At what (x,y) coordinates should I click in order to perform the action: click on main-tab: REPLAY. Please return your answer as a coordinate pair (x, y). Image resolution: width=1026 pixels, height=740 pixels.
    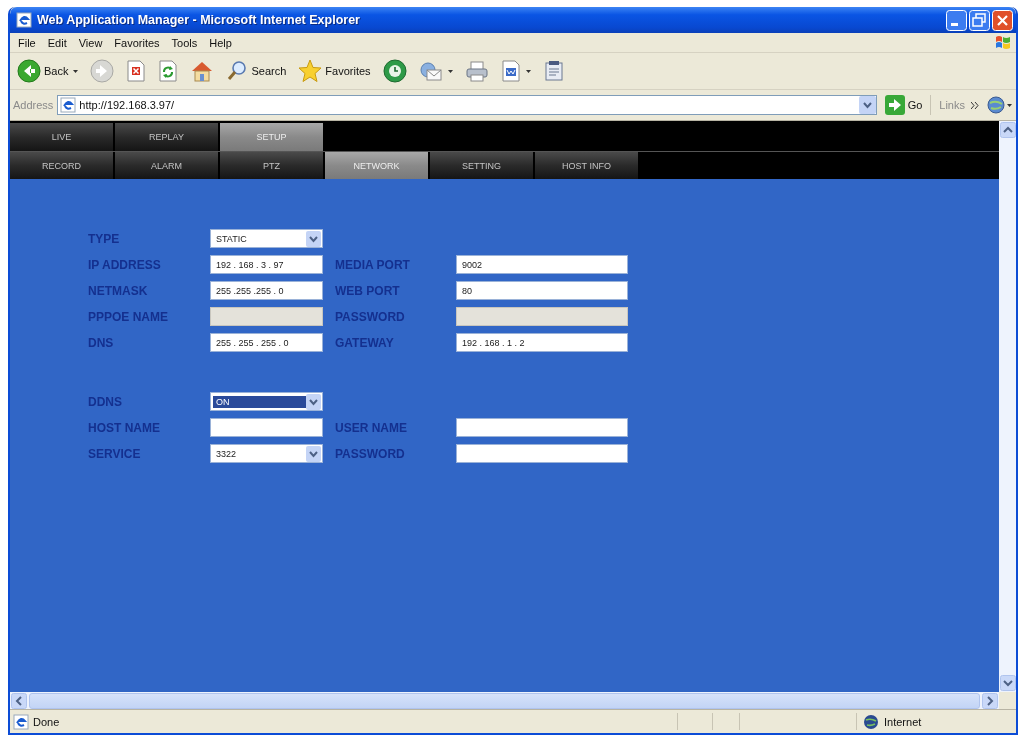
    Looking at the image, I should click on (166, 137).